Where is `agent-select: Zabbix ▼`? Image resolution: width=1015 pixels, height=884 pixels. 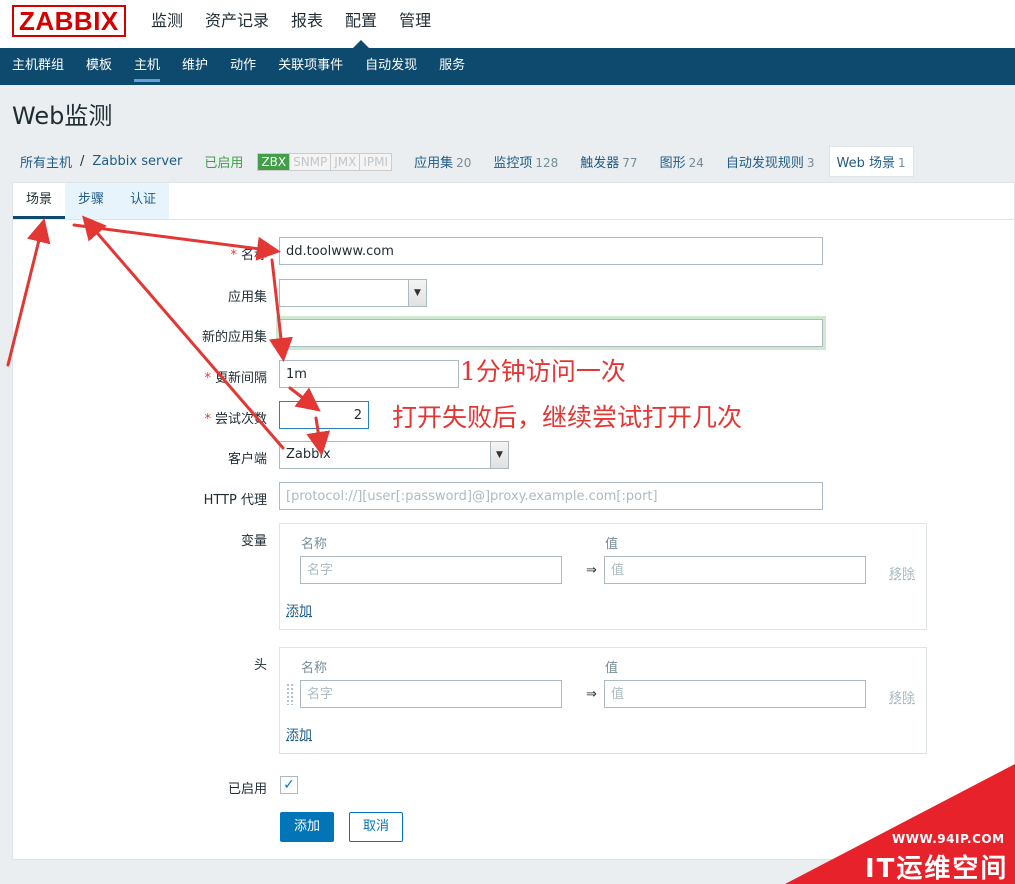
agent-select: Zabbix ▼ is located at coordinates (394, 455).